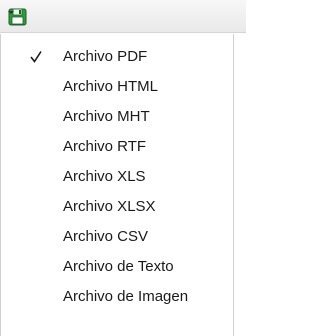 The height and width of the screenshot is (336, 320). Describe the element at coordinates (123, 16) in the screenshot. I see `toolbar` at that location.